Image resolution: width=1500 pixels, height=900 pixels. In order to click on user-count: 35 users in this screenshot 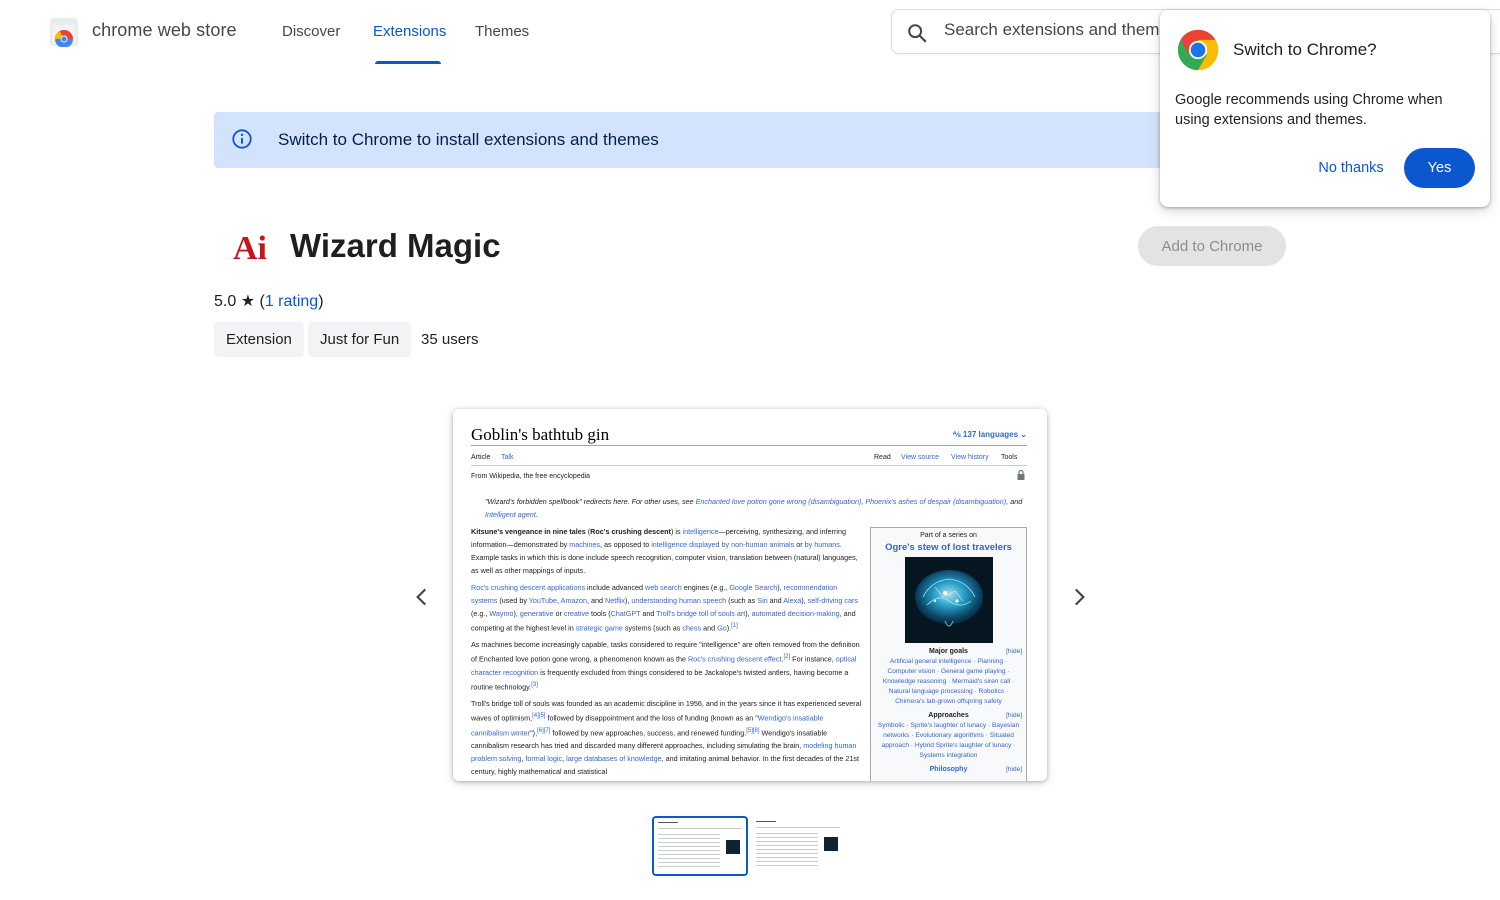, I will do `click(450, 339)`.